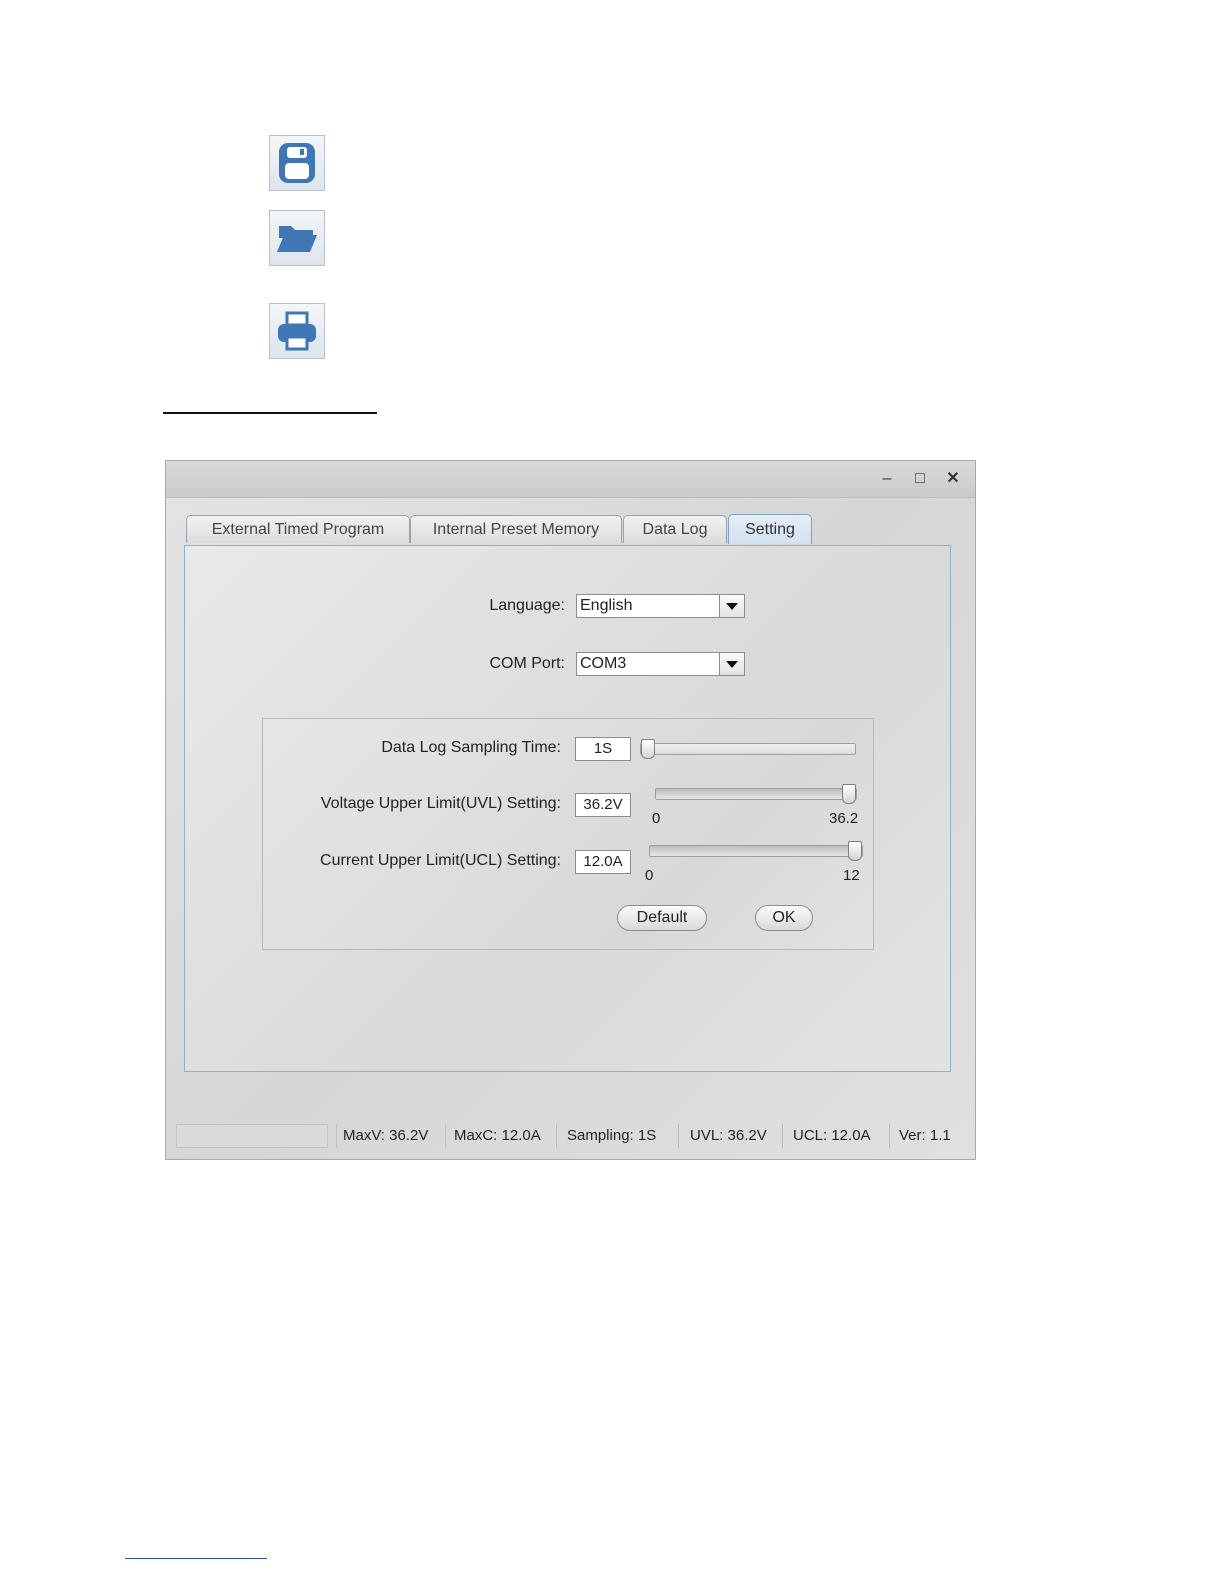 The height and width of the screenshot is (1584, 1224). Describe the element at coordinates (925, 1135) in the screenshot. I see `status-version: Ver: 1.1` at that location.